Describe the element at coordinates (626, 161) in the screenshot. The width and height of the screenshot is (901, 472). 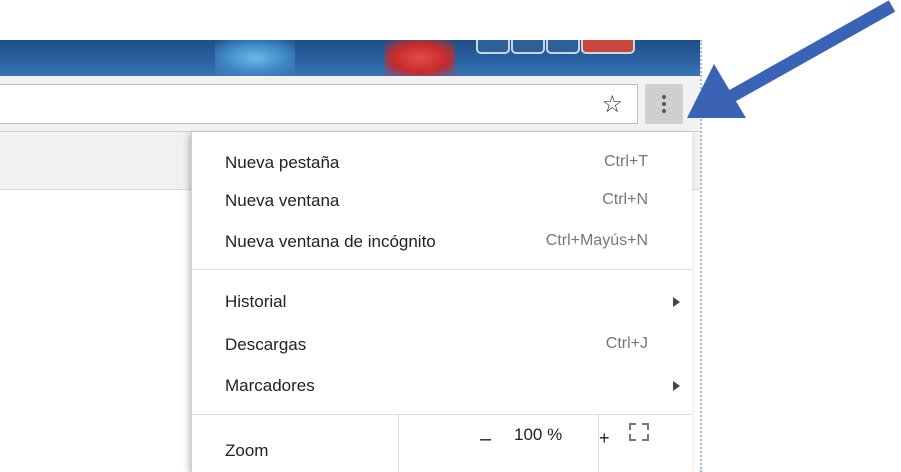
I see `menu-item-shortcut: Ctrl+T` at that location.